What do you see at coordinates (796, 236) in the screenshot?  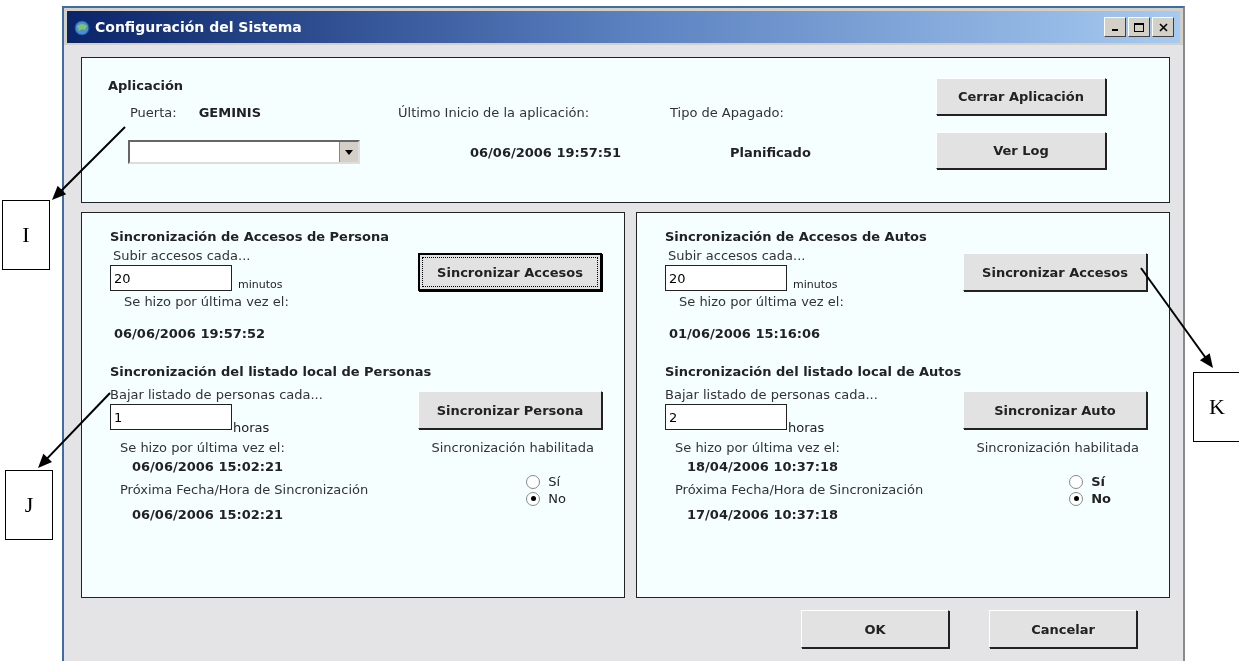 I see `section-heading: Sincronización de Accesos de Autos` at bounding box center [796, 236].